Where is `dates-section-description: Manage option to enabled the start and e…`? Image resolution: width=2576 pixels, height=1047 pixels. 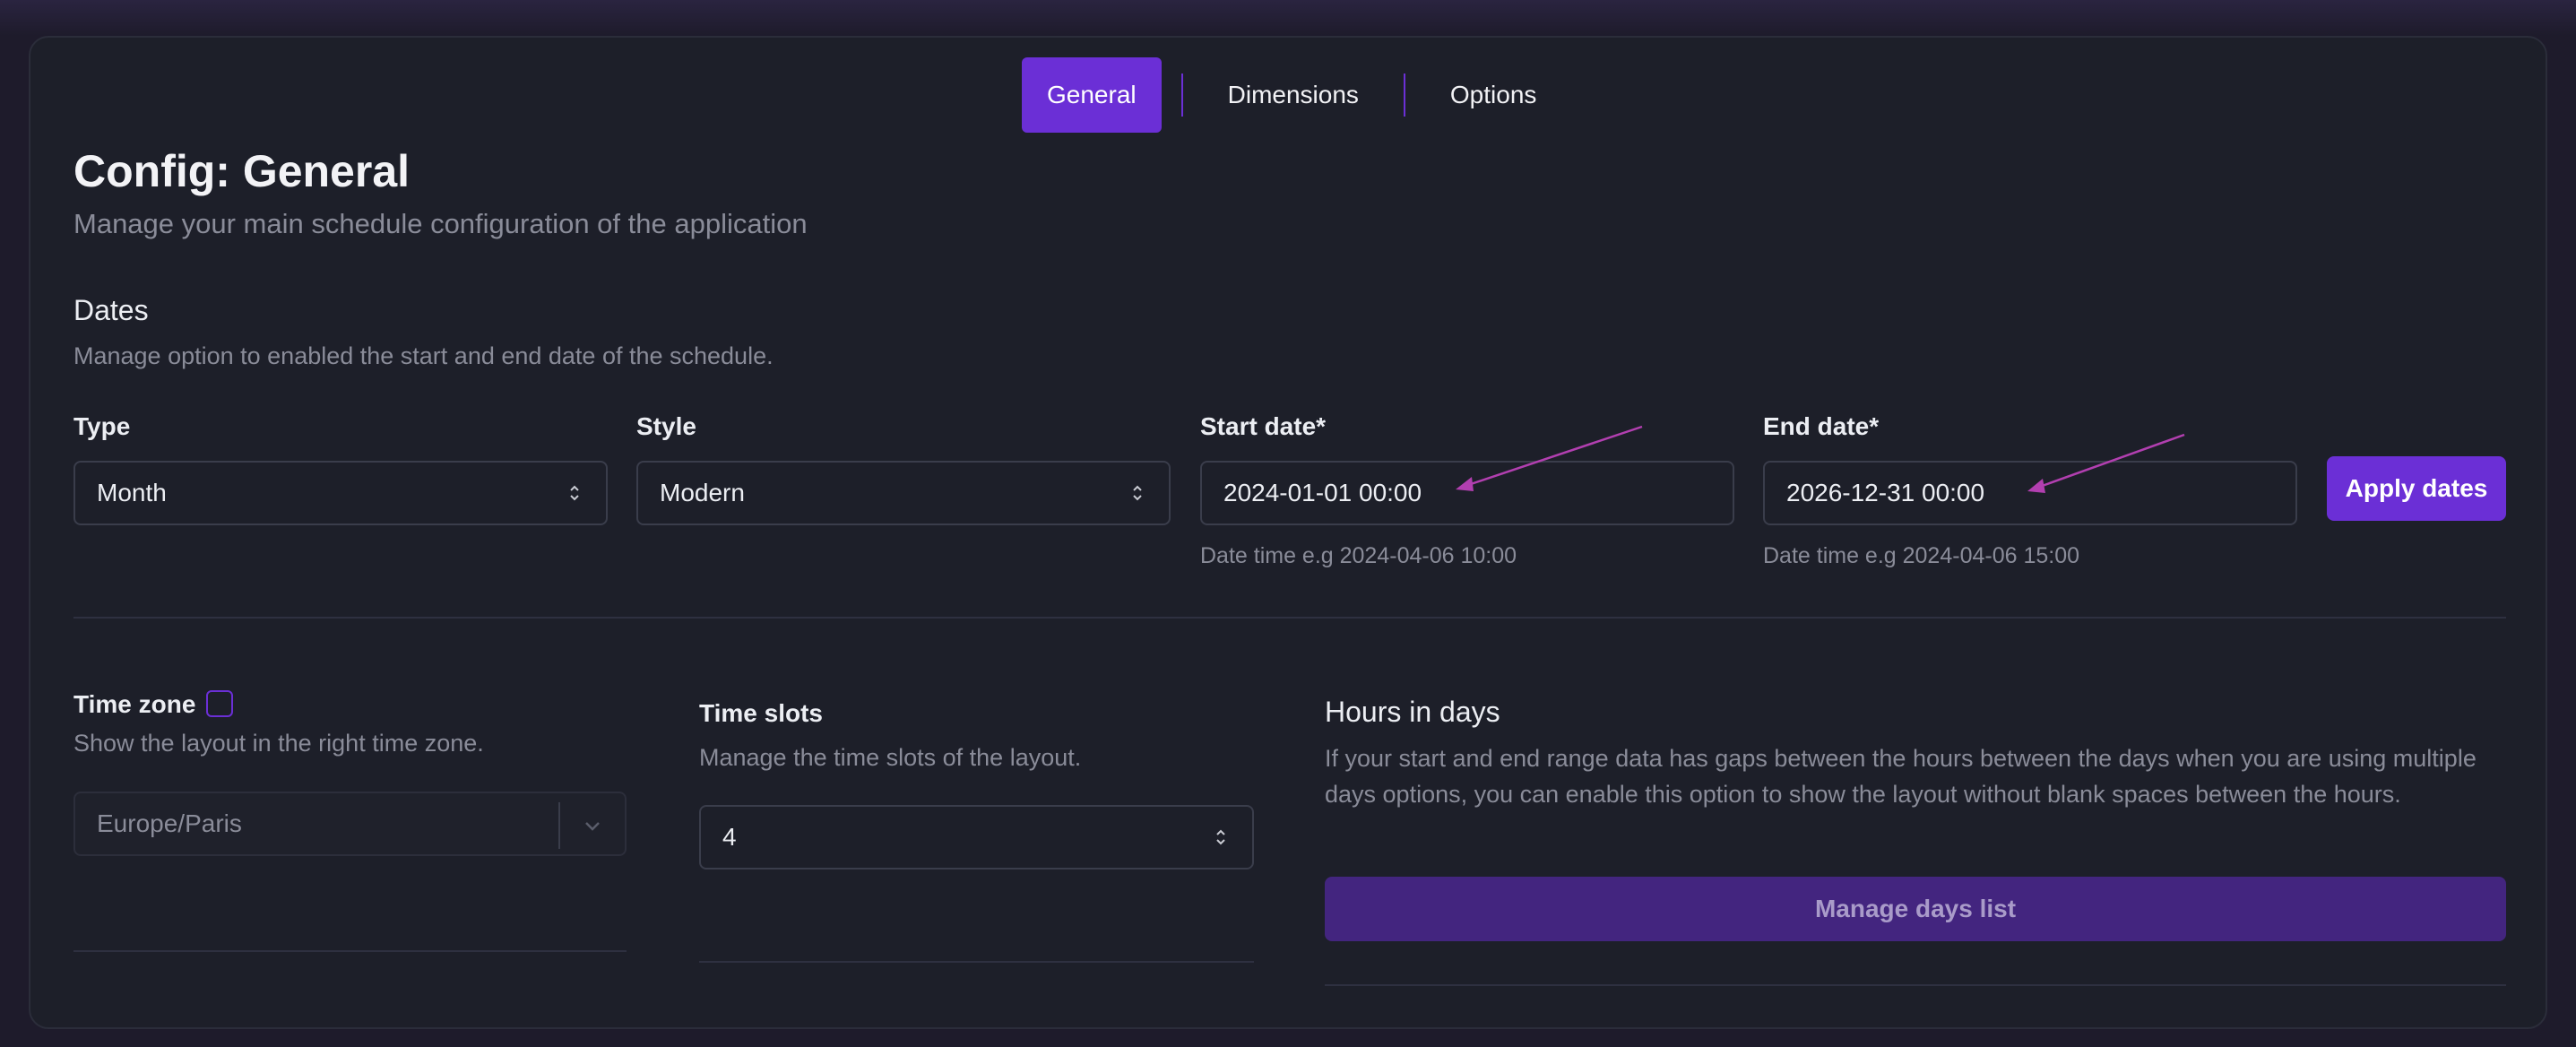
dates-section-description: Manage option to enabled the start and e… is located at coordinates (423, 355).